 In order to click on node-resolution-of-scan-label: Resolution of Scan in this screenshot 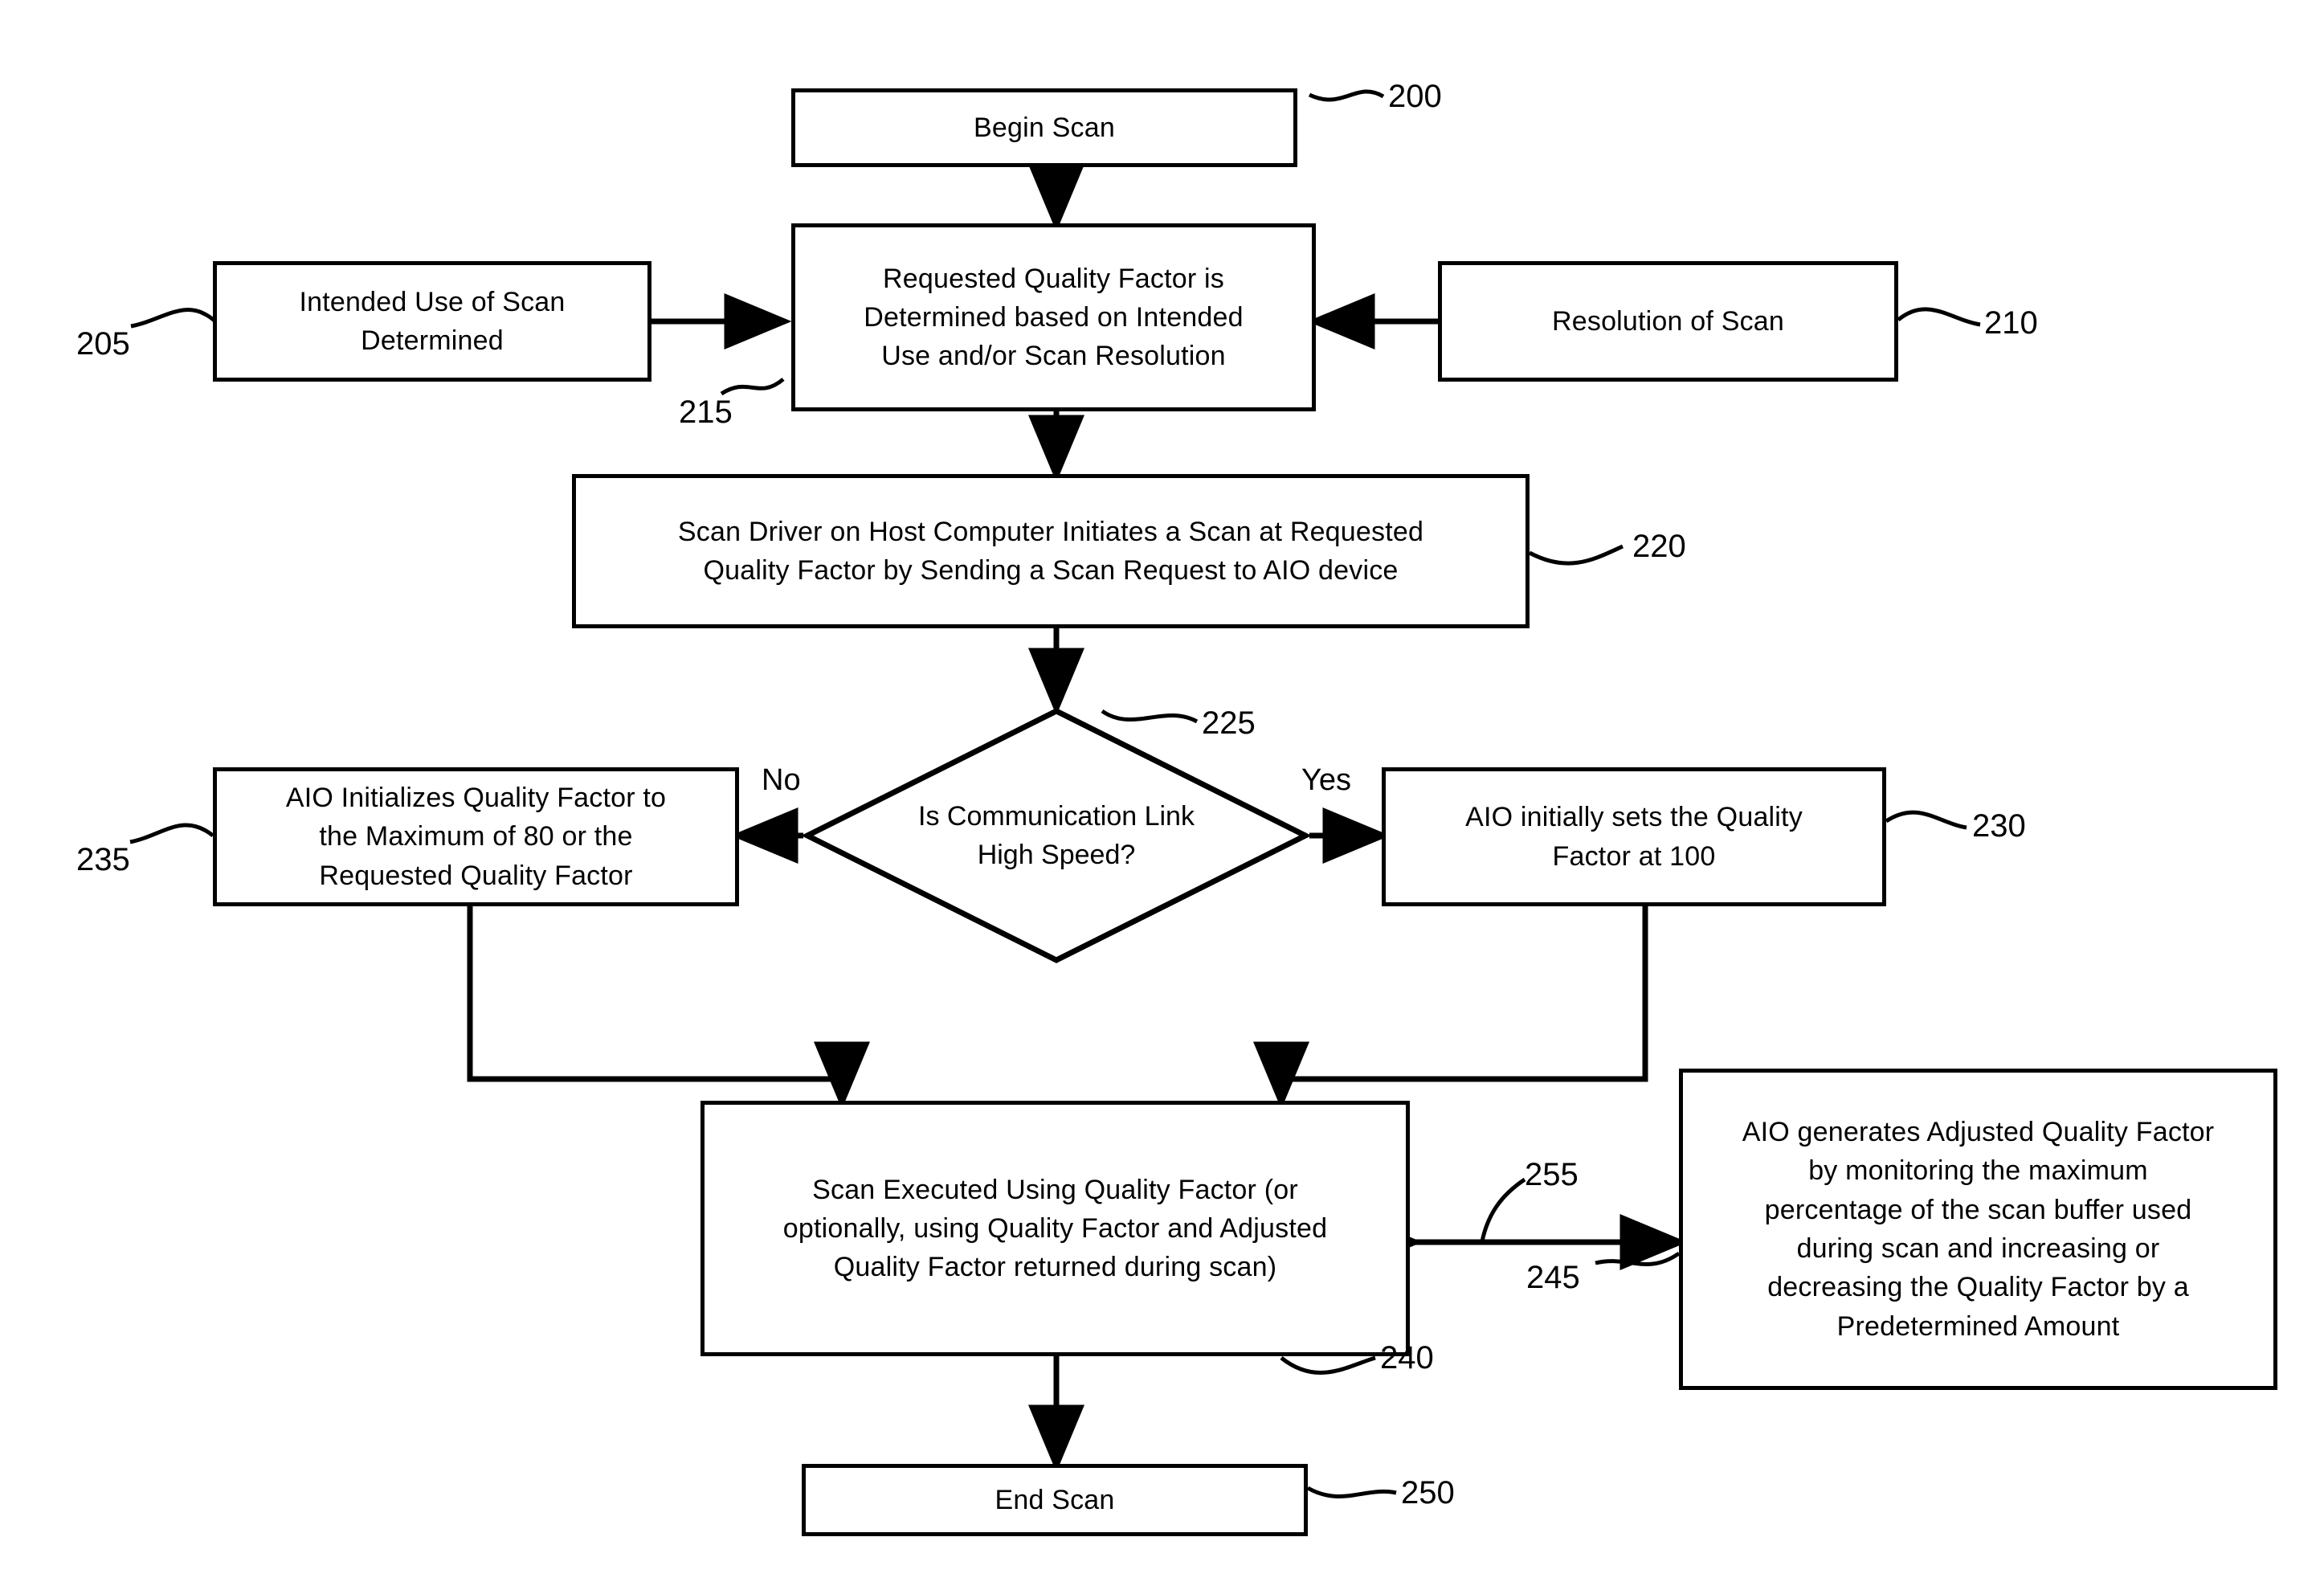, I will do `click(1668, 321)`.